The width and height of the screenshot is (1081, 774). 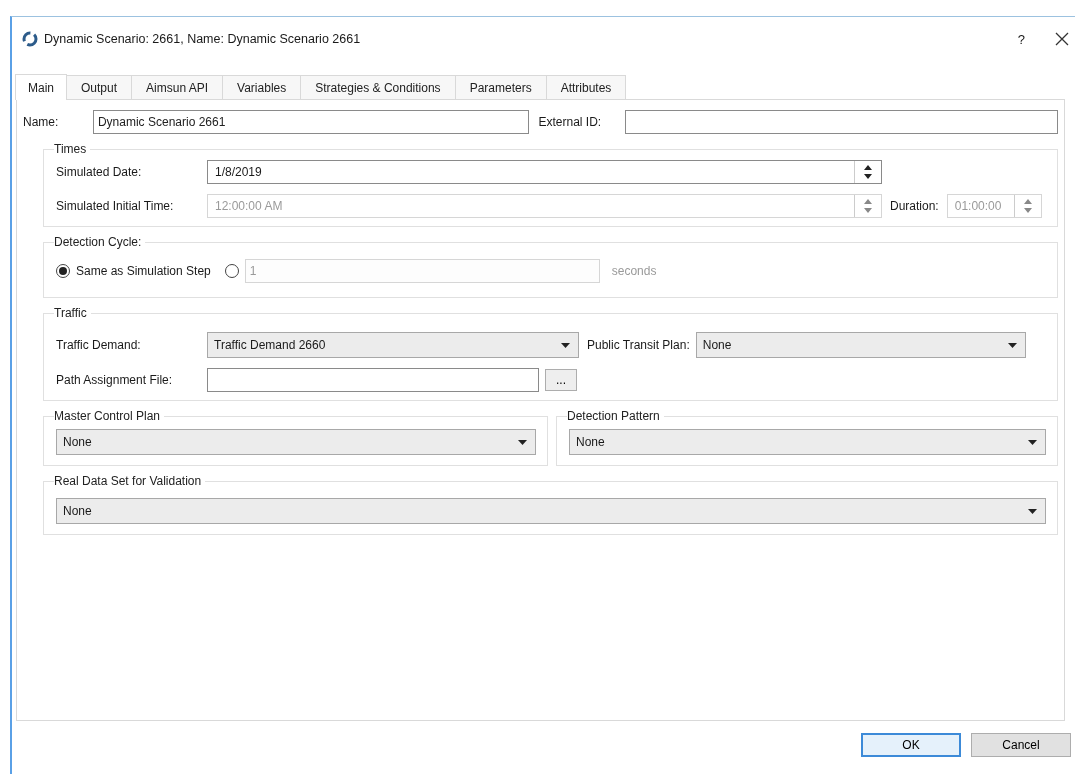 What do you see at coordinates (99, 172) in the screenshot?
I see `field-label: Simulated Date:` at bounding box center [99, 172].